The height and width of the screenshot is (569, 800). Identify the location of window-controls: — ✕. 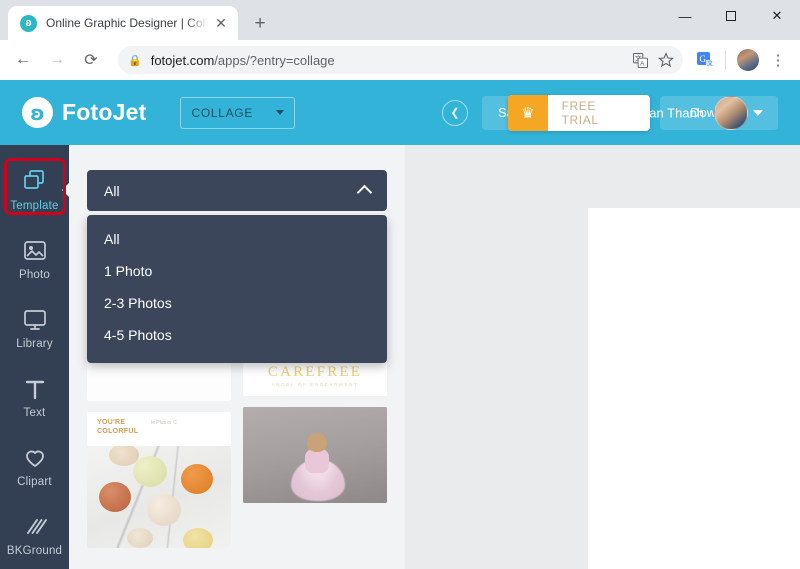
(731, 16).